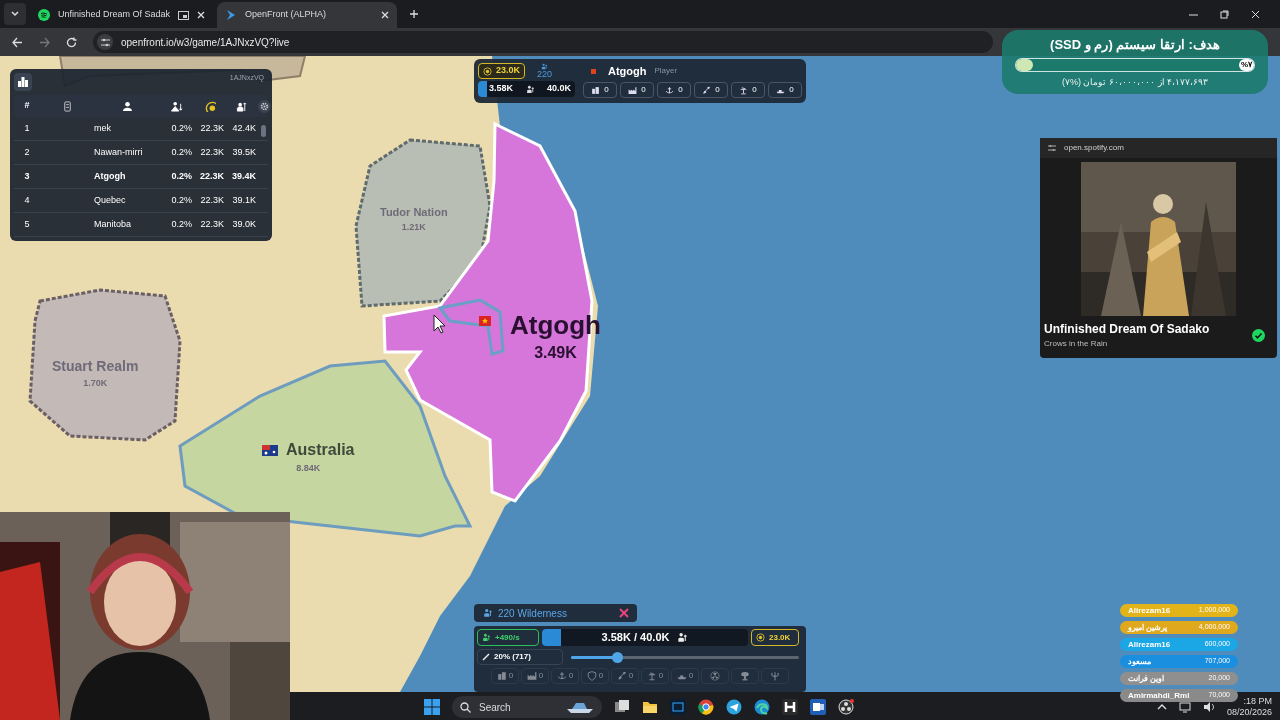  What do you see at coordinates (71, 42) in the screenshot?
I see `reload-icon` at bounding box center [71, 42].